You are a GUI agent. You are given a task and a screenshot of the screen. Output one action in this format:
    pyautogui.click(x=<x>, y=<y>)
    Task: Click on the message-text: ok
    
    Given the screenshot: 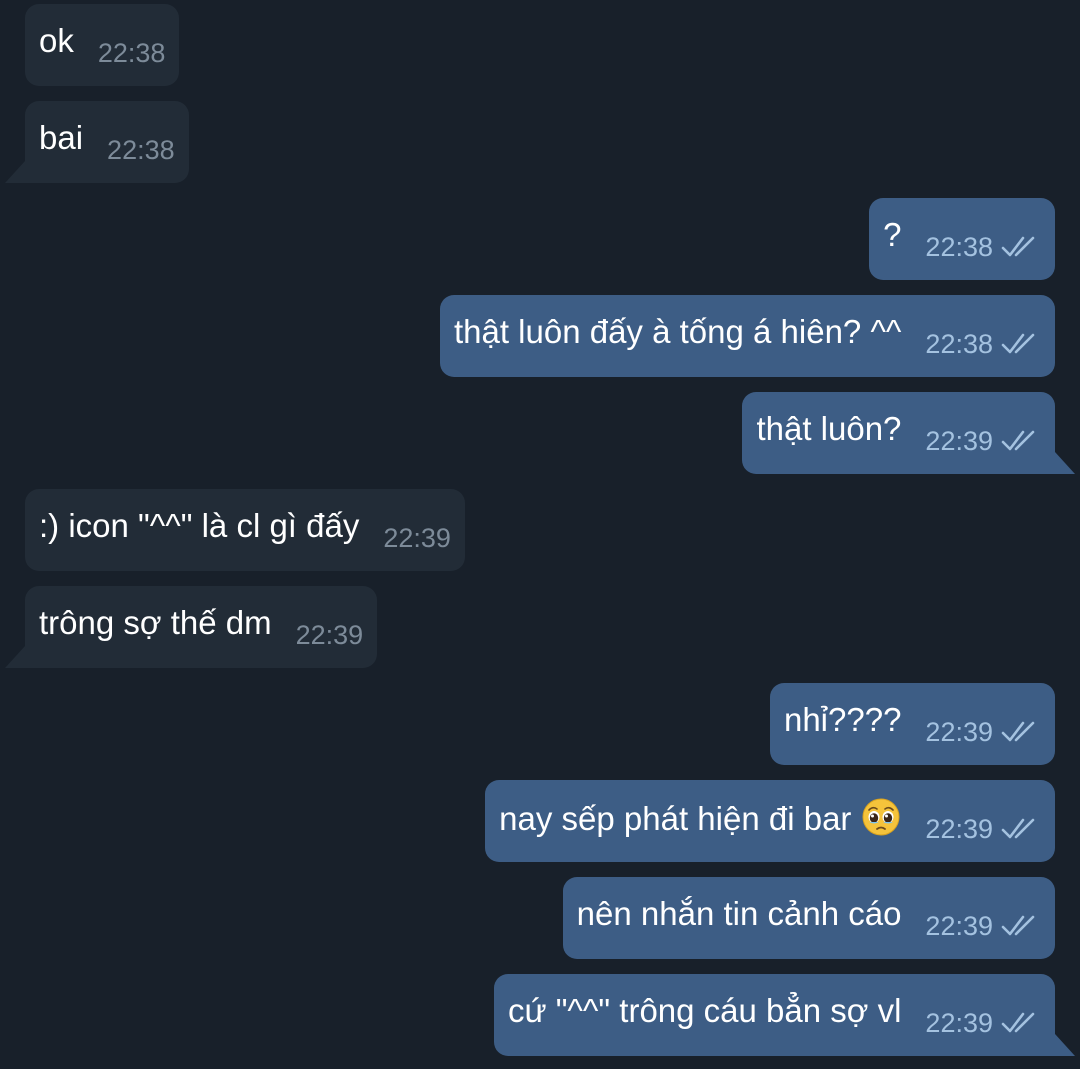 What is the action you would take?
    pyautogui.click(x=56, y=40)
    